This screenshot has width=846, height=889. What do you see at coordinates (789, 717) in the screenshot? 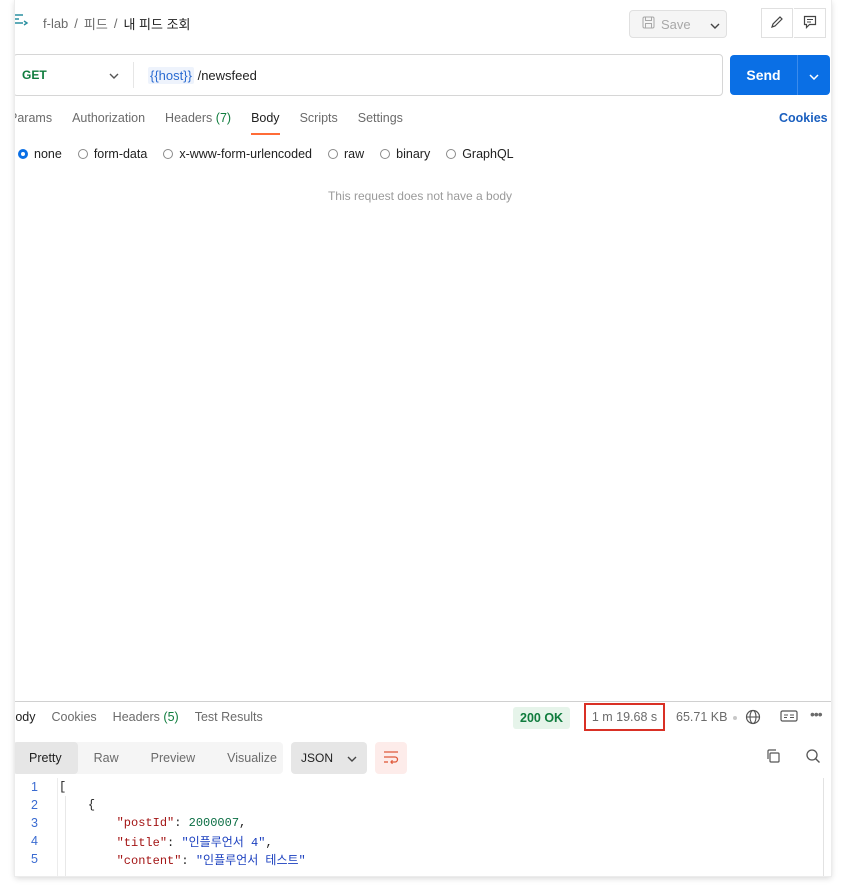
I see `save-response-icon` at bounding box center [789, 717].